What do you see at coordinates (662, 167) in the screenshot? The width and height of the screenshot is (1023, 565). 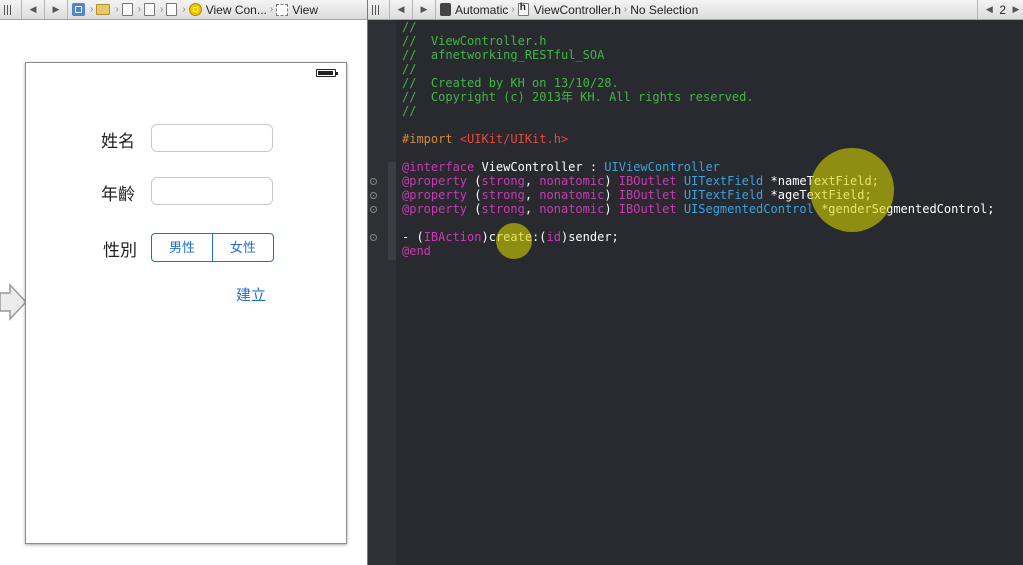 I see `code-token: UIViewController` at bounding box center [662, 167].